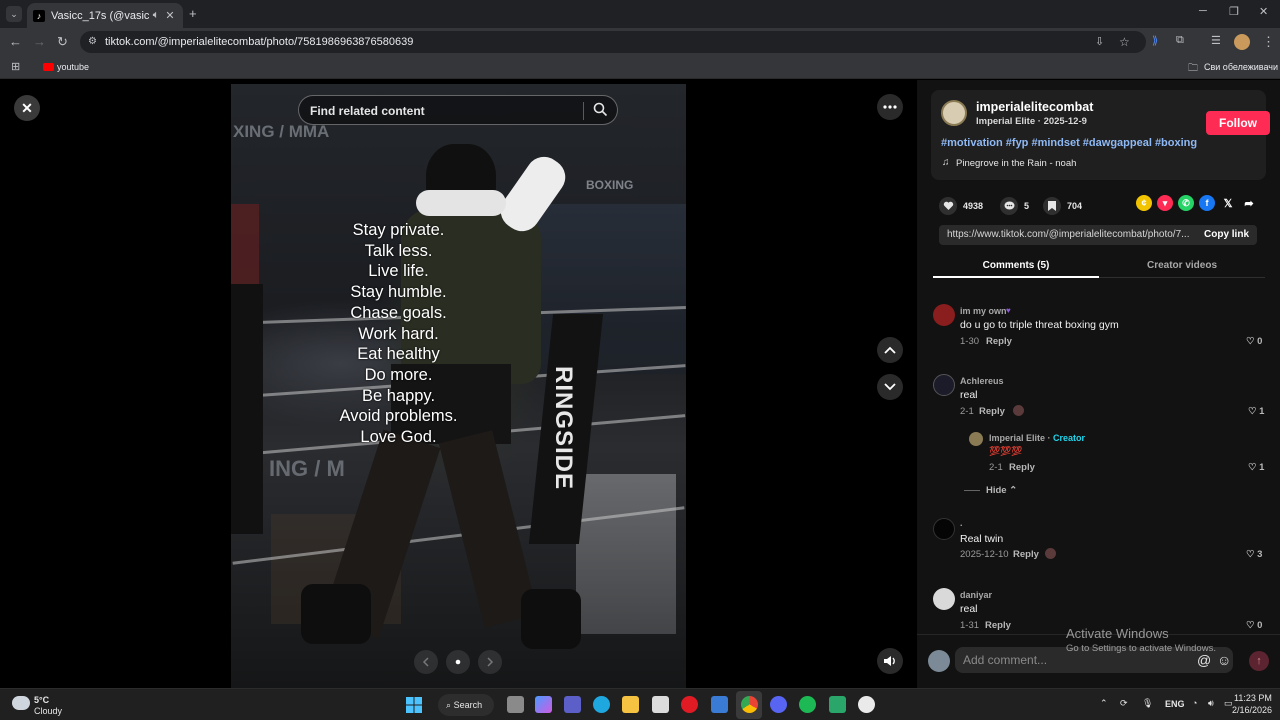  What do you see at coordinates (1254, 554) in the screenshot?
I see `comment-like: ♡ 3` at bounding box center [1254, 554].